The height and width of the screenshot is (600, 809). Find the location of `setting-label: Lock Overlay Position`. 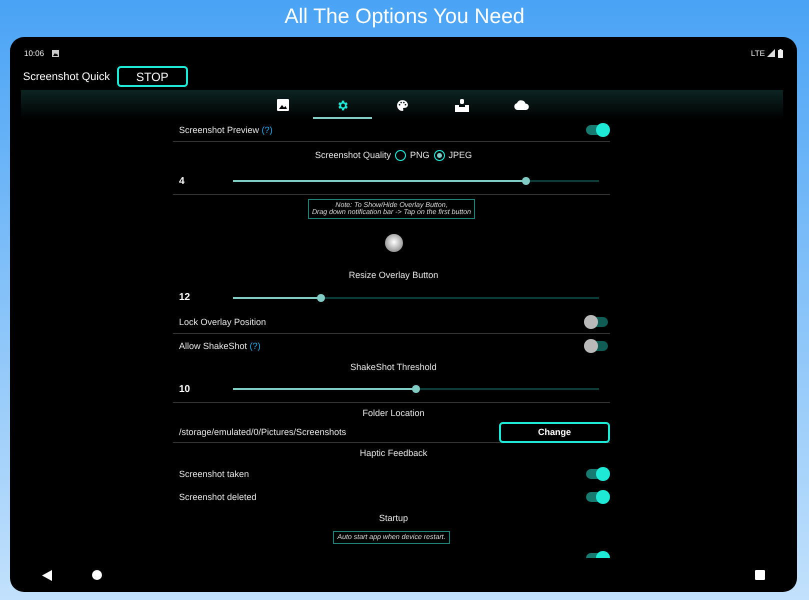

setting-label: Lock Overlay Position is located at coordinates (222, 322).